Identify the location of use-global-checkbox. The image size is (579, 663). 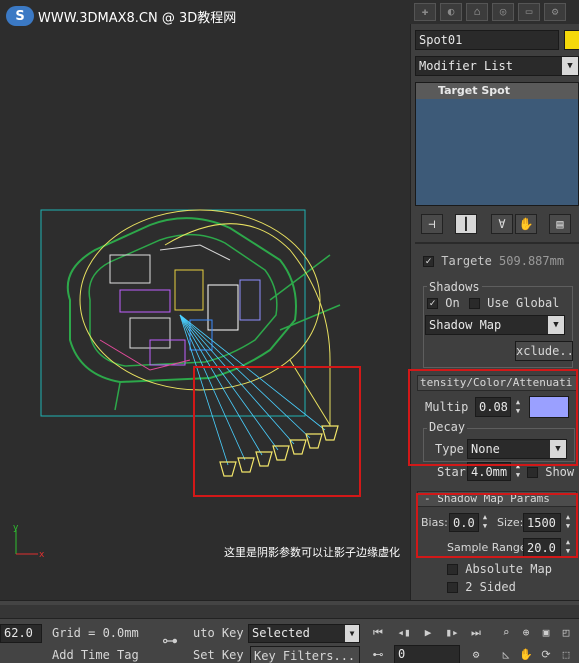
(474, 303).